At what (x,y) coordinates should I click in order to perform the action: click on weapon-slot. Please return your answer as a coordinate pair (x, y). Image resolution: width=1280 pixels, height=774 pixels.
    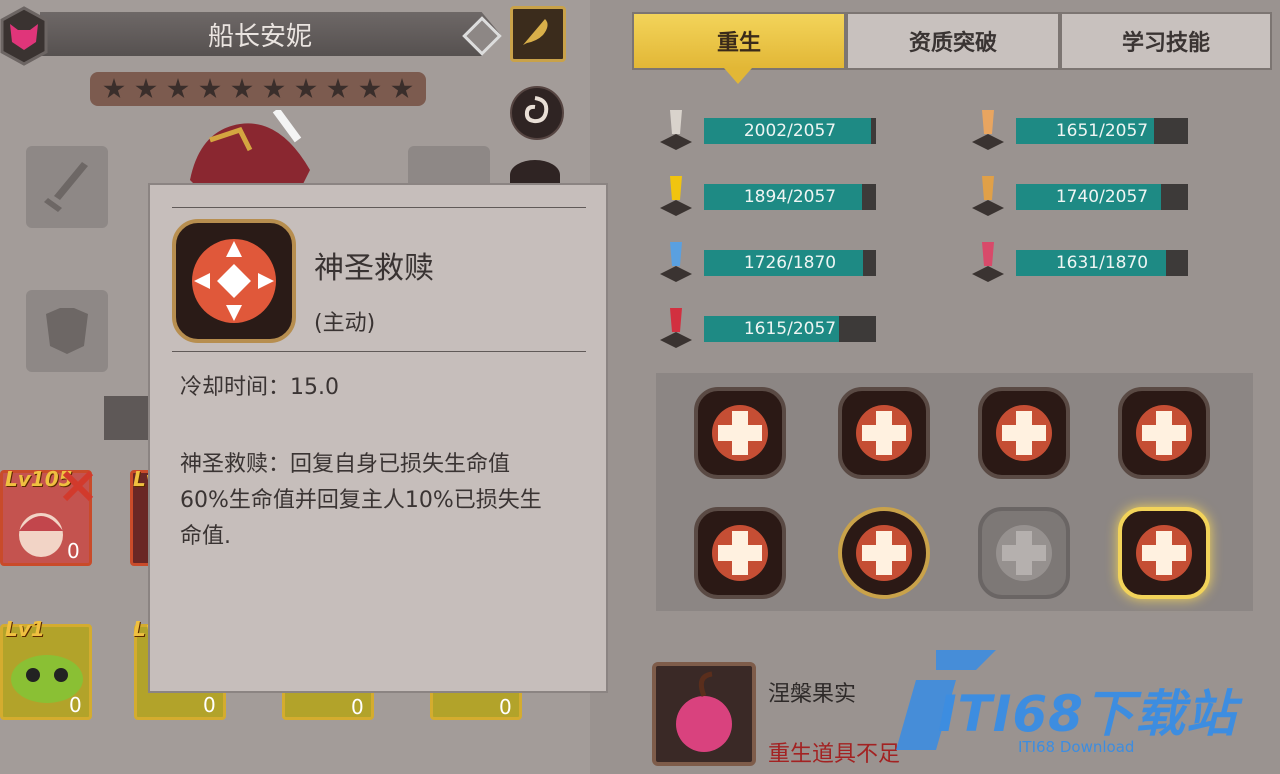
    Looking at the image, I should click on (67, 187).